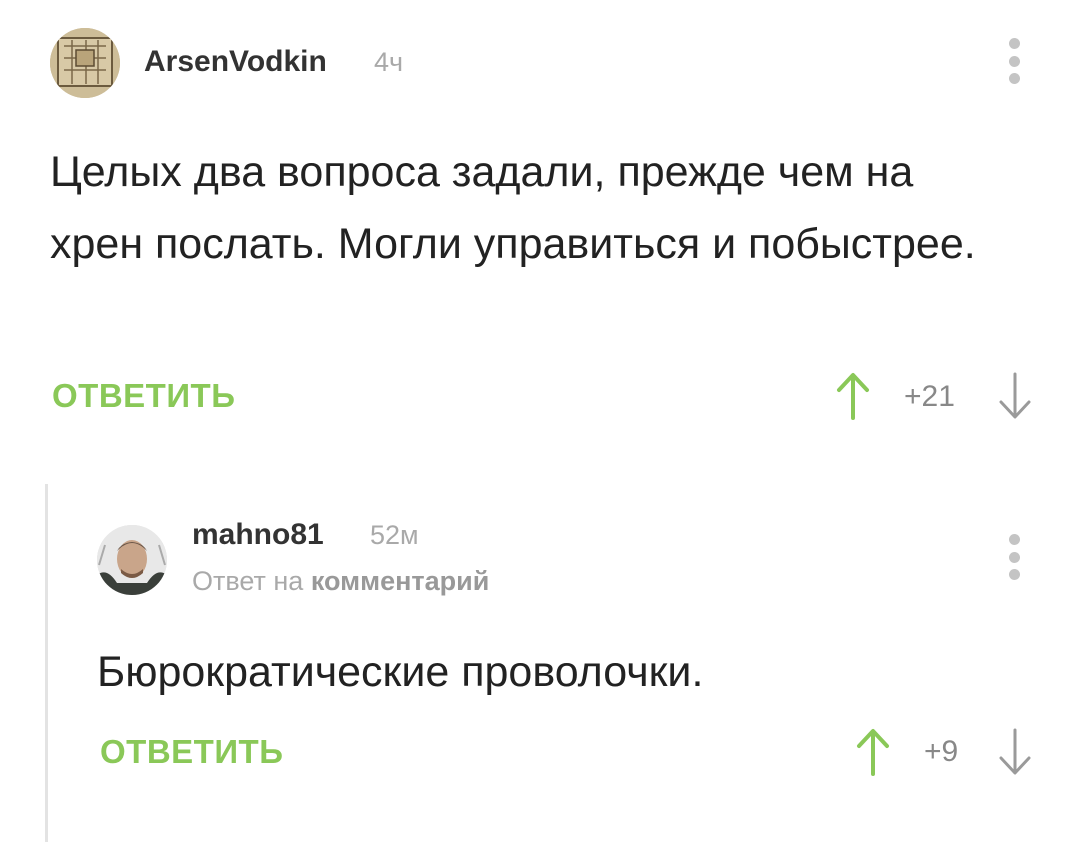 The height and width of the screenshot is (864, 1076). What do you see at coordinates (258, 535) in the screenshot?
I see `author-name: mahno81` at bounding box center [258, 535].